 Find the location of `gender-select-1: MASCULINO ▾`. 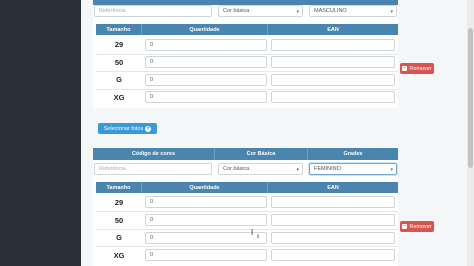

gender-select-1: MASCULINO ▾ is located at coordinates (353, 11).